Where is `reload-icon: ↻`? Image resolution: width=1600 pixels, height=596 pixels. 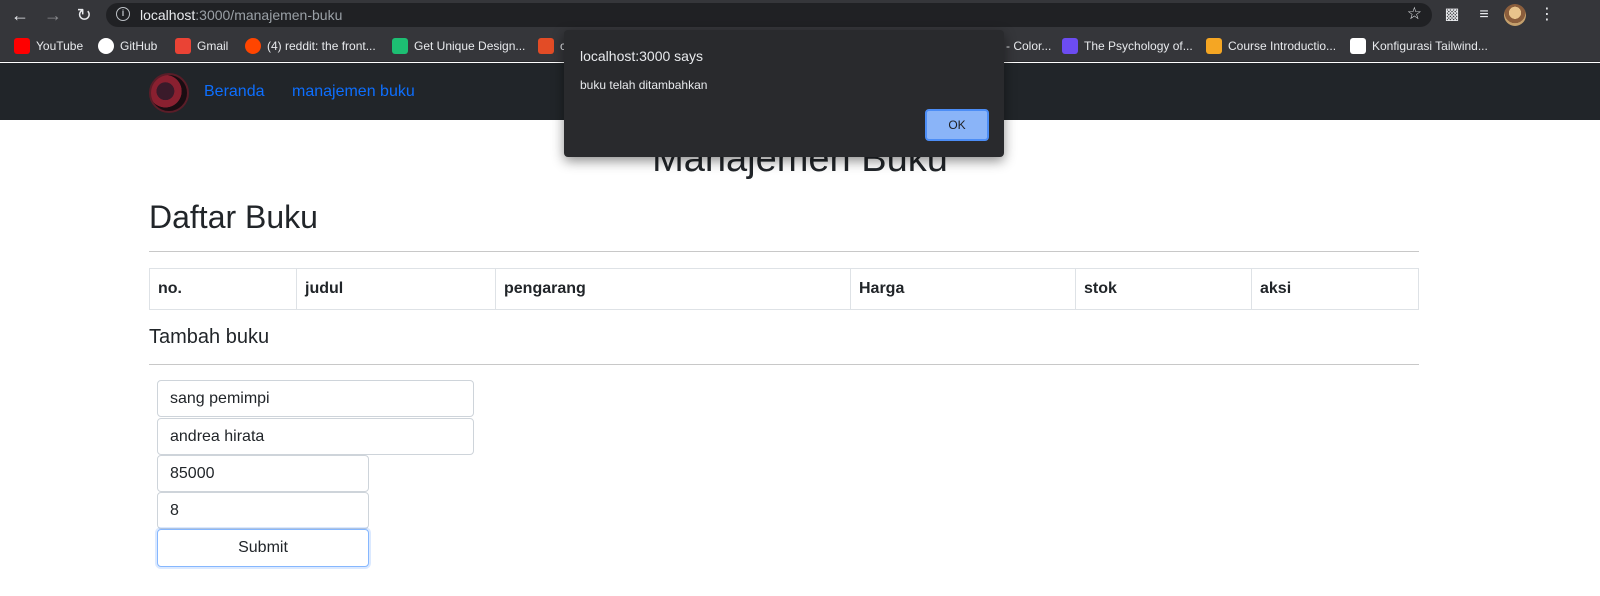 reload-icon: ↻ is located at coordinates (84, 15).